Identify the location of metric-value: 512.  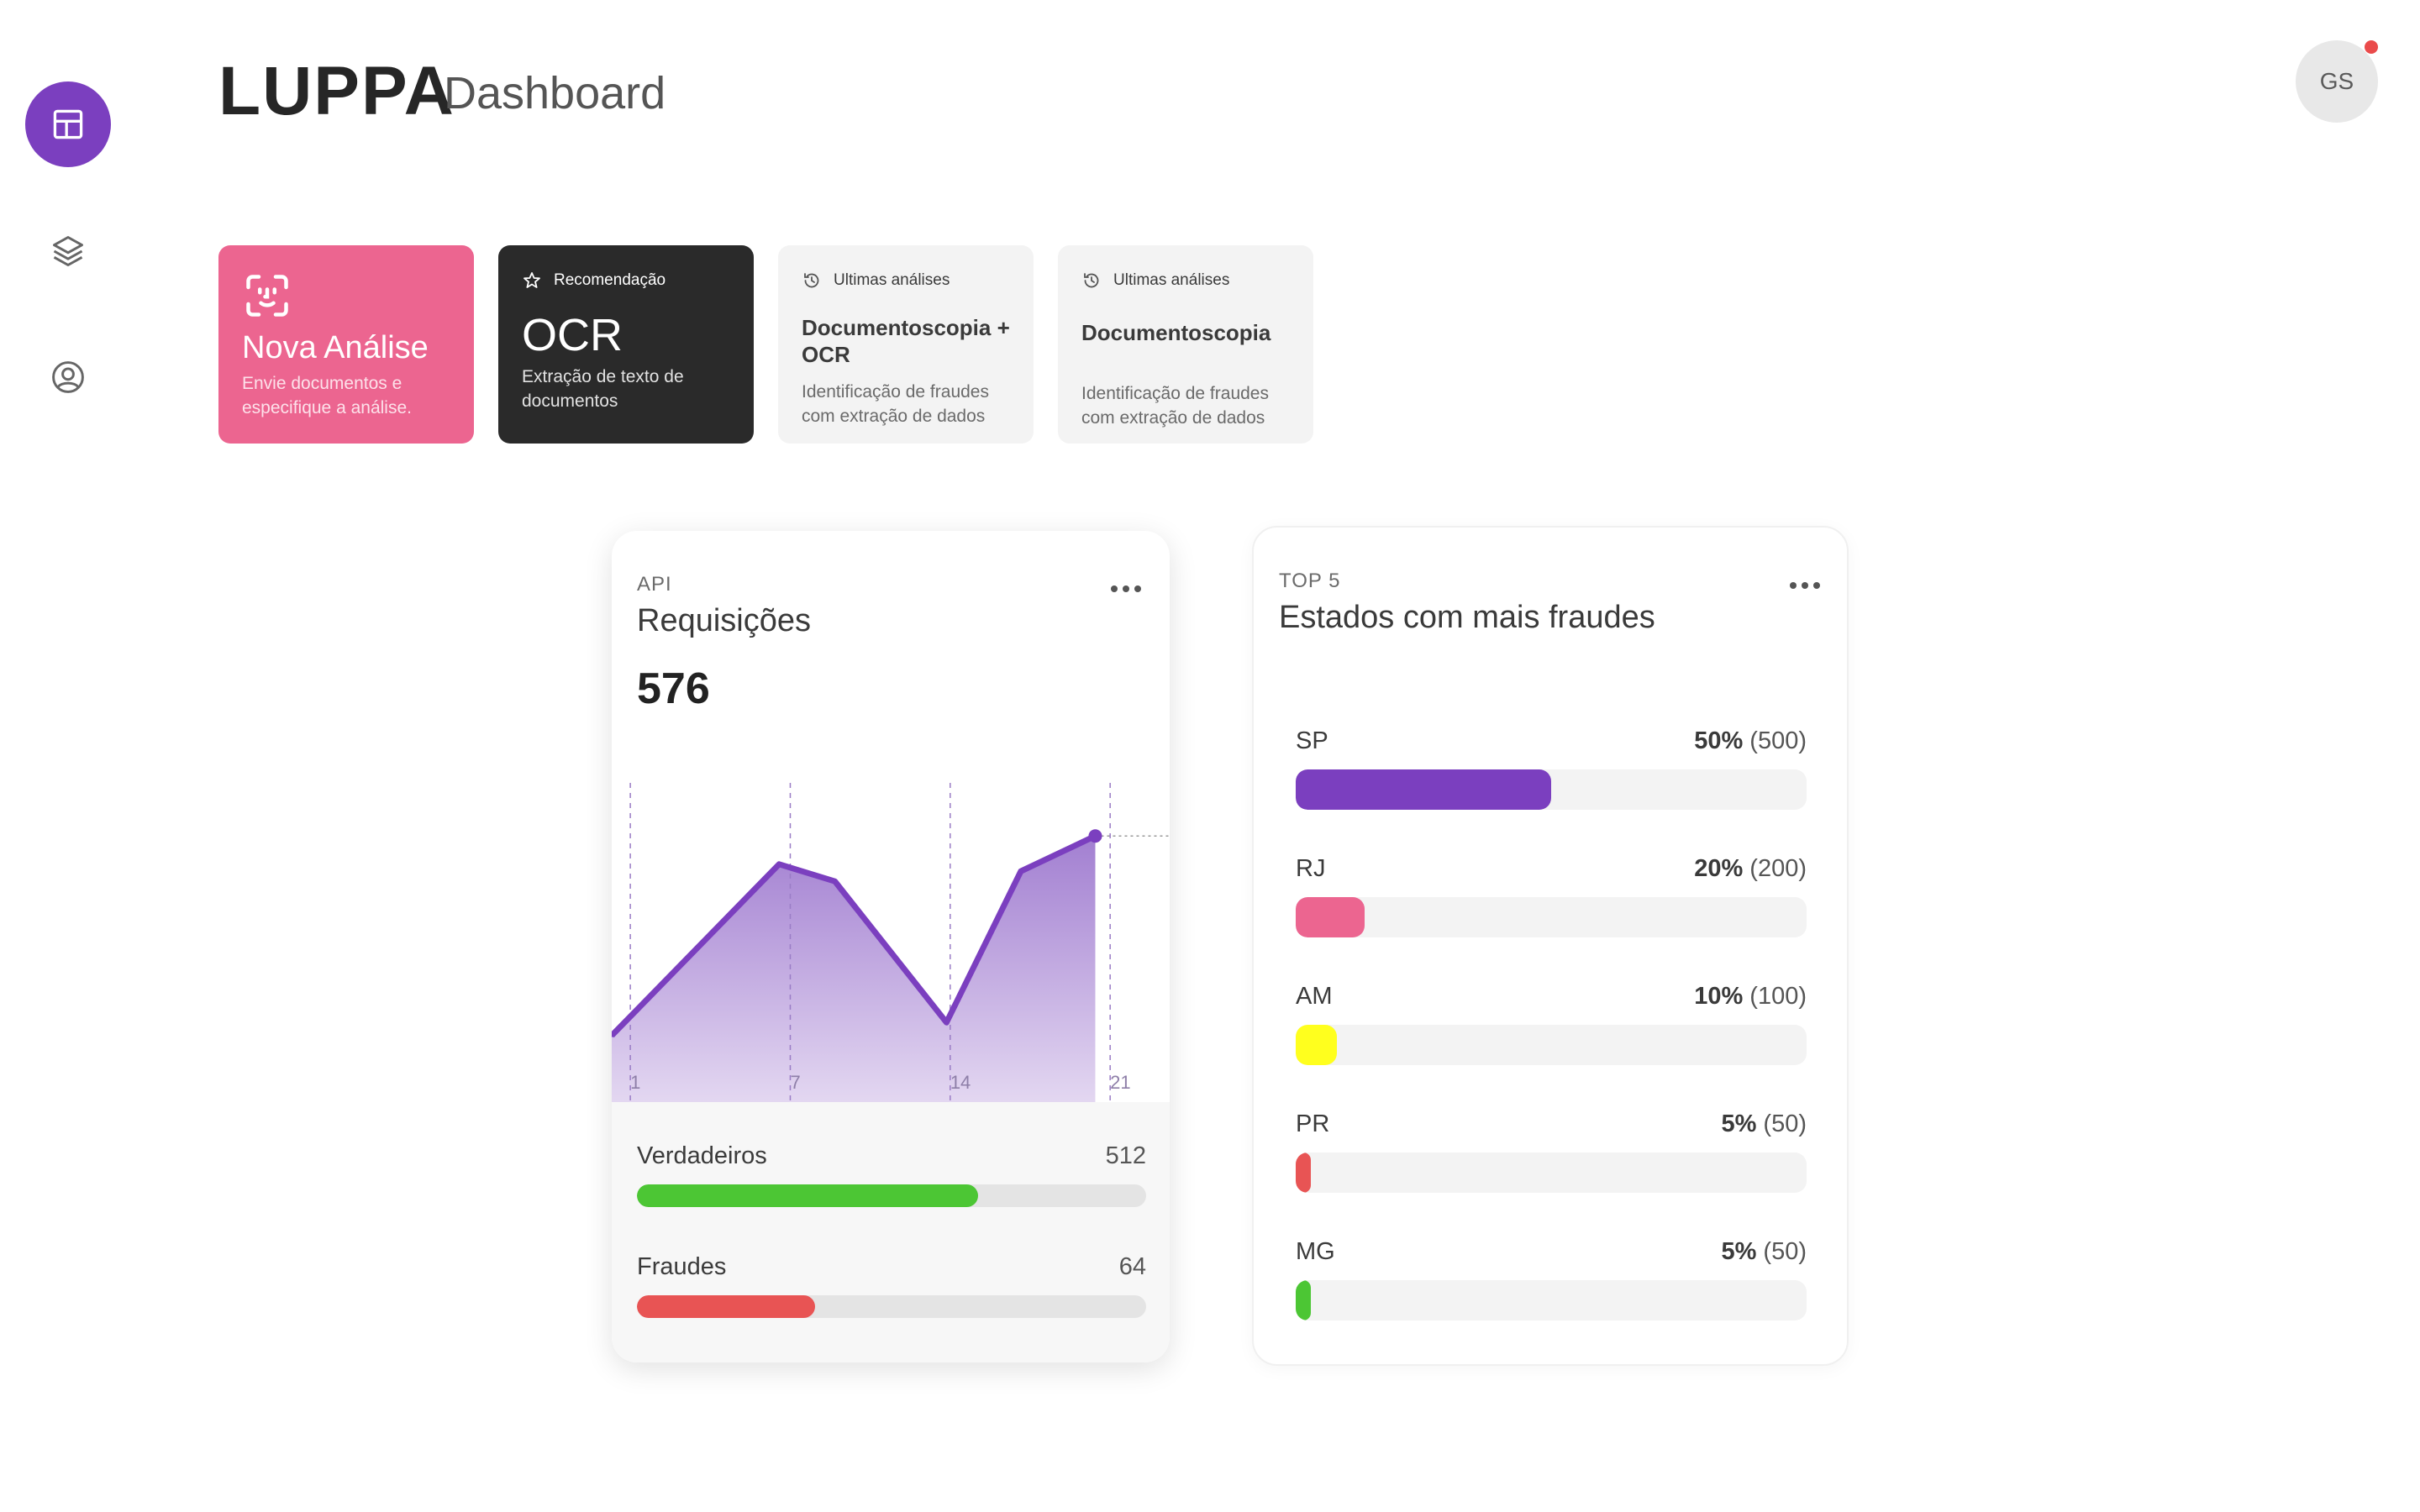
(1125, 1155).